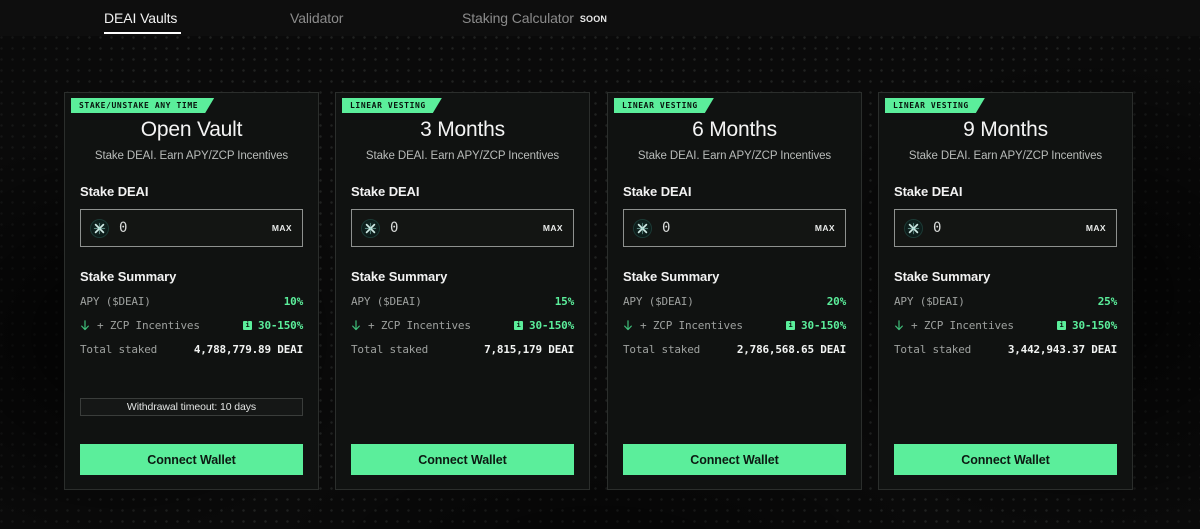  I want to click on nav-tab-validator: Validator, so click(316, 18).